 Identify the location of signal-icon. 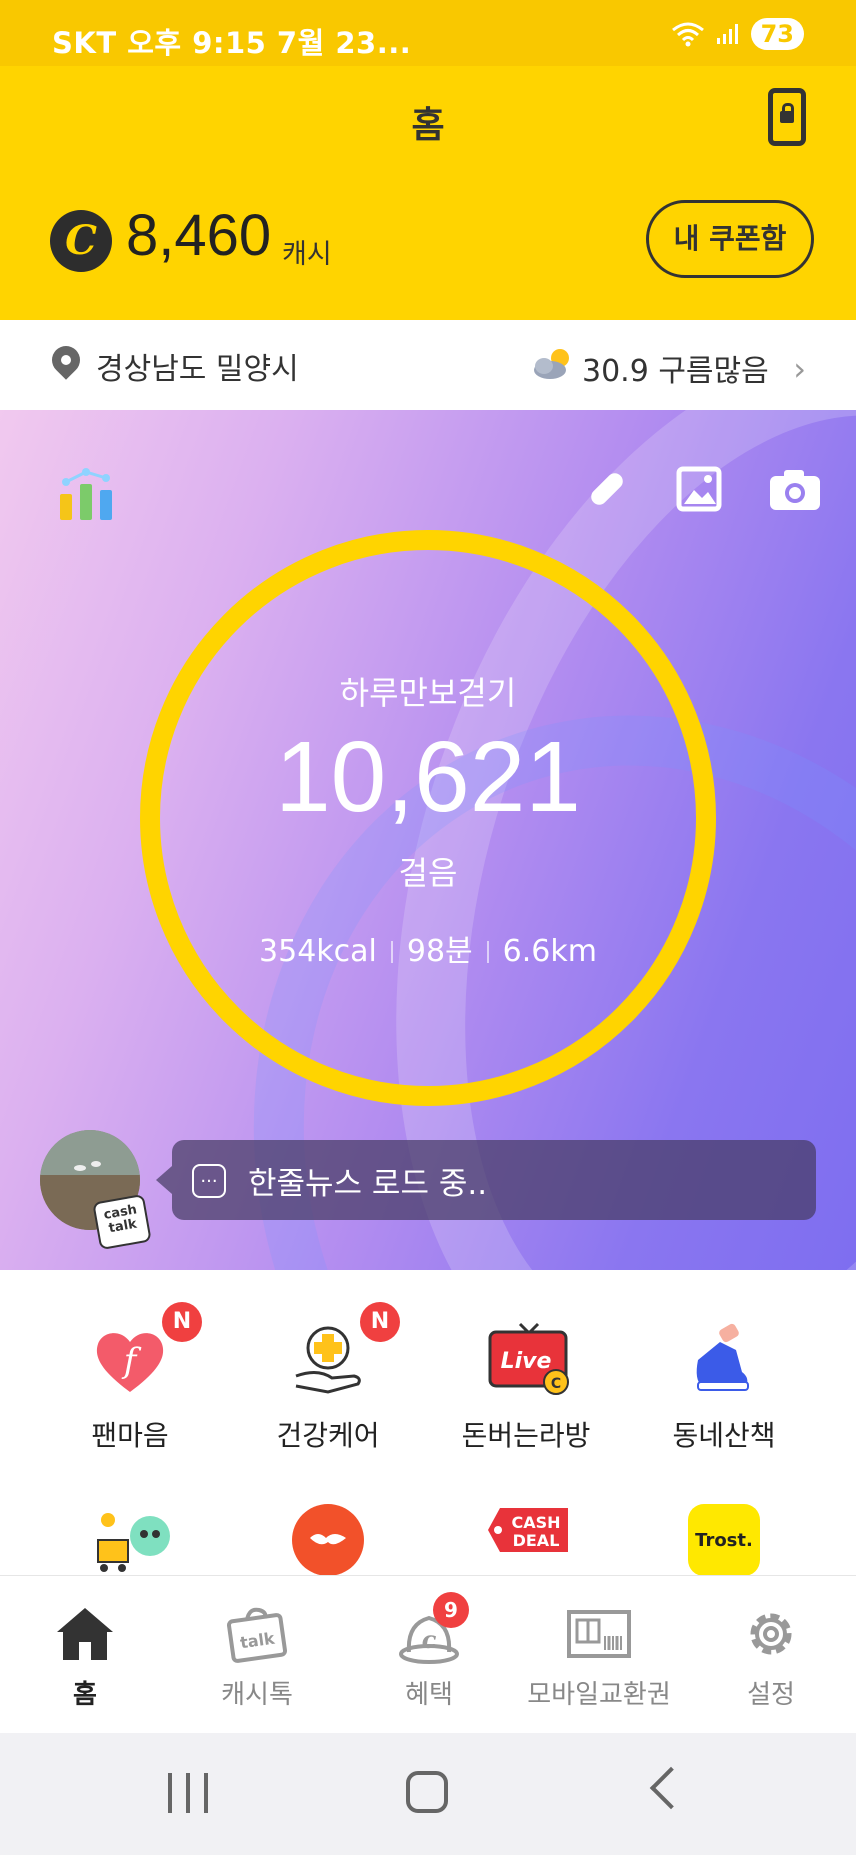
(727, 34).